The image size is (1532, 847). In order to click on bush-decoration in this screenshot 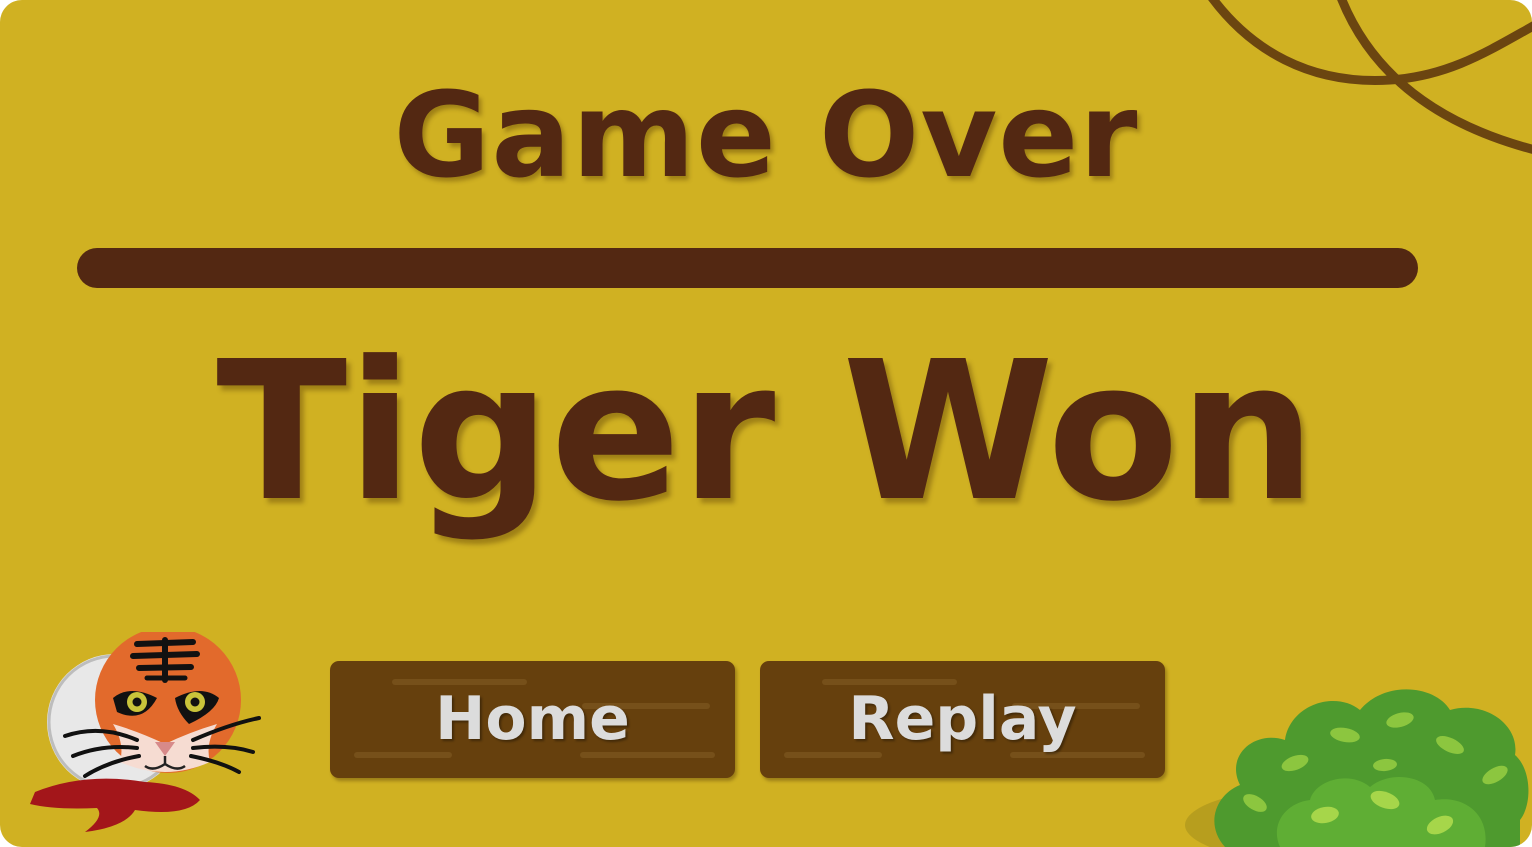, I will do `click(1357, 768)`.